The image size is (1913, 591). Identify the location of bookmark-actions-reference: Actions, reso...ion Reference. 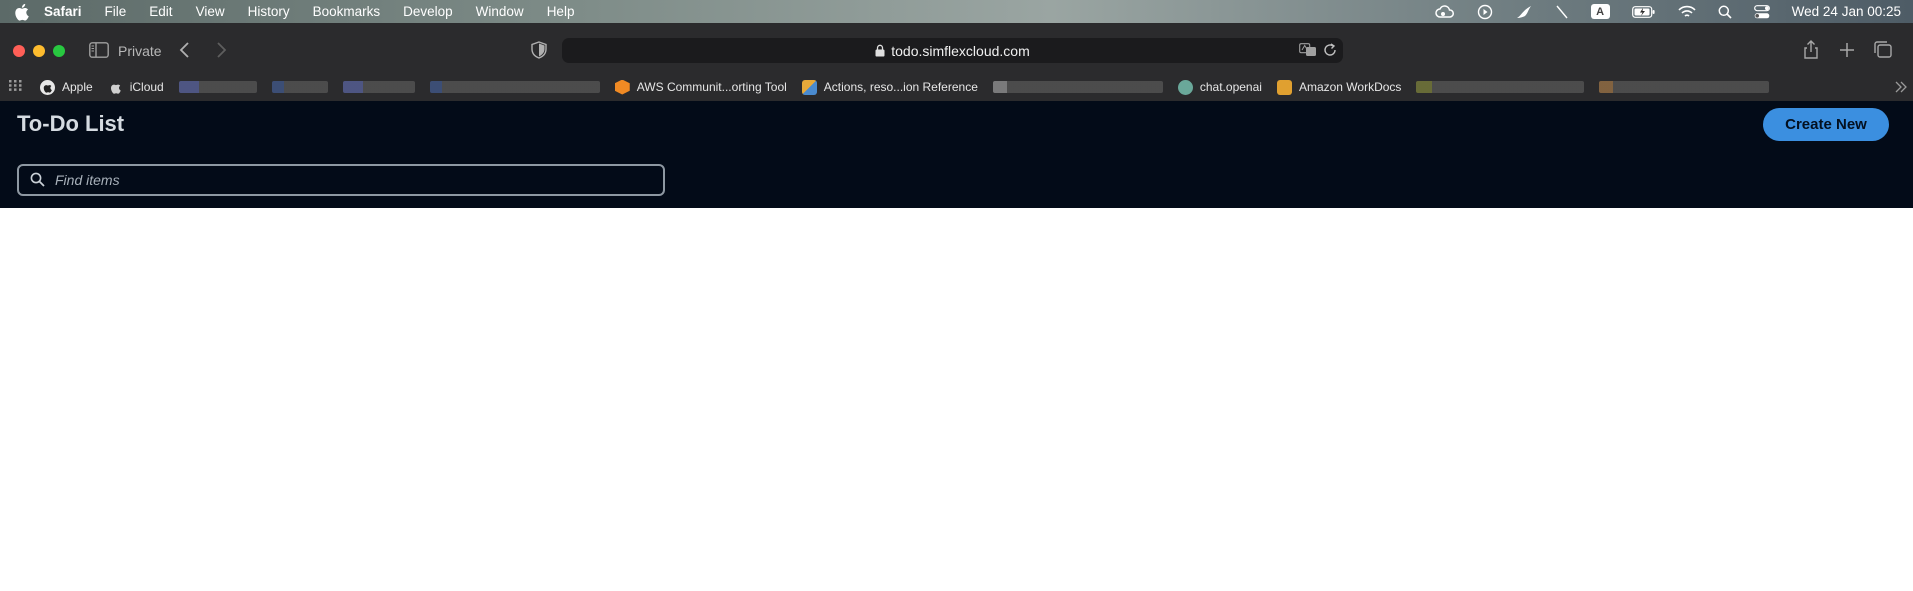
(889, 87).